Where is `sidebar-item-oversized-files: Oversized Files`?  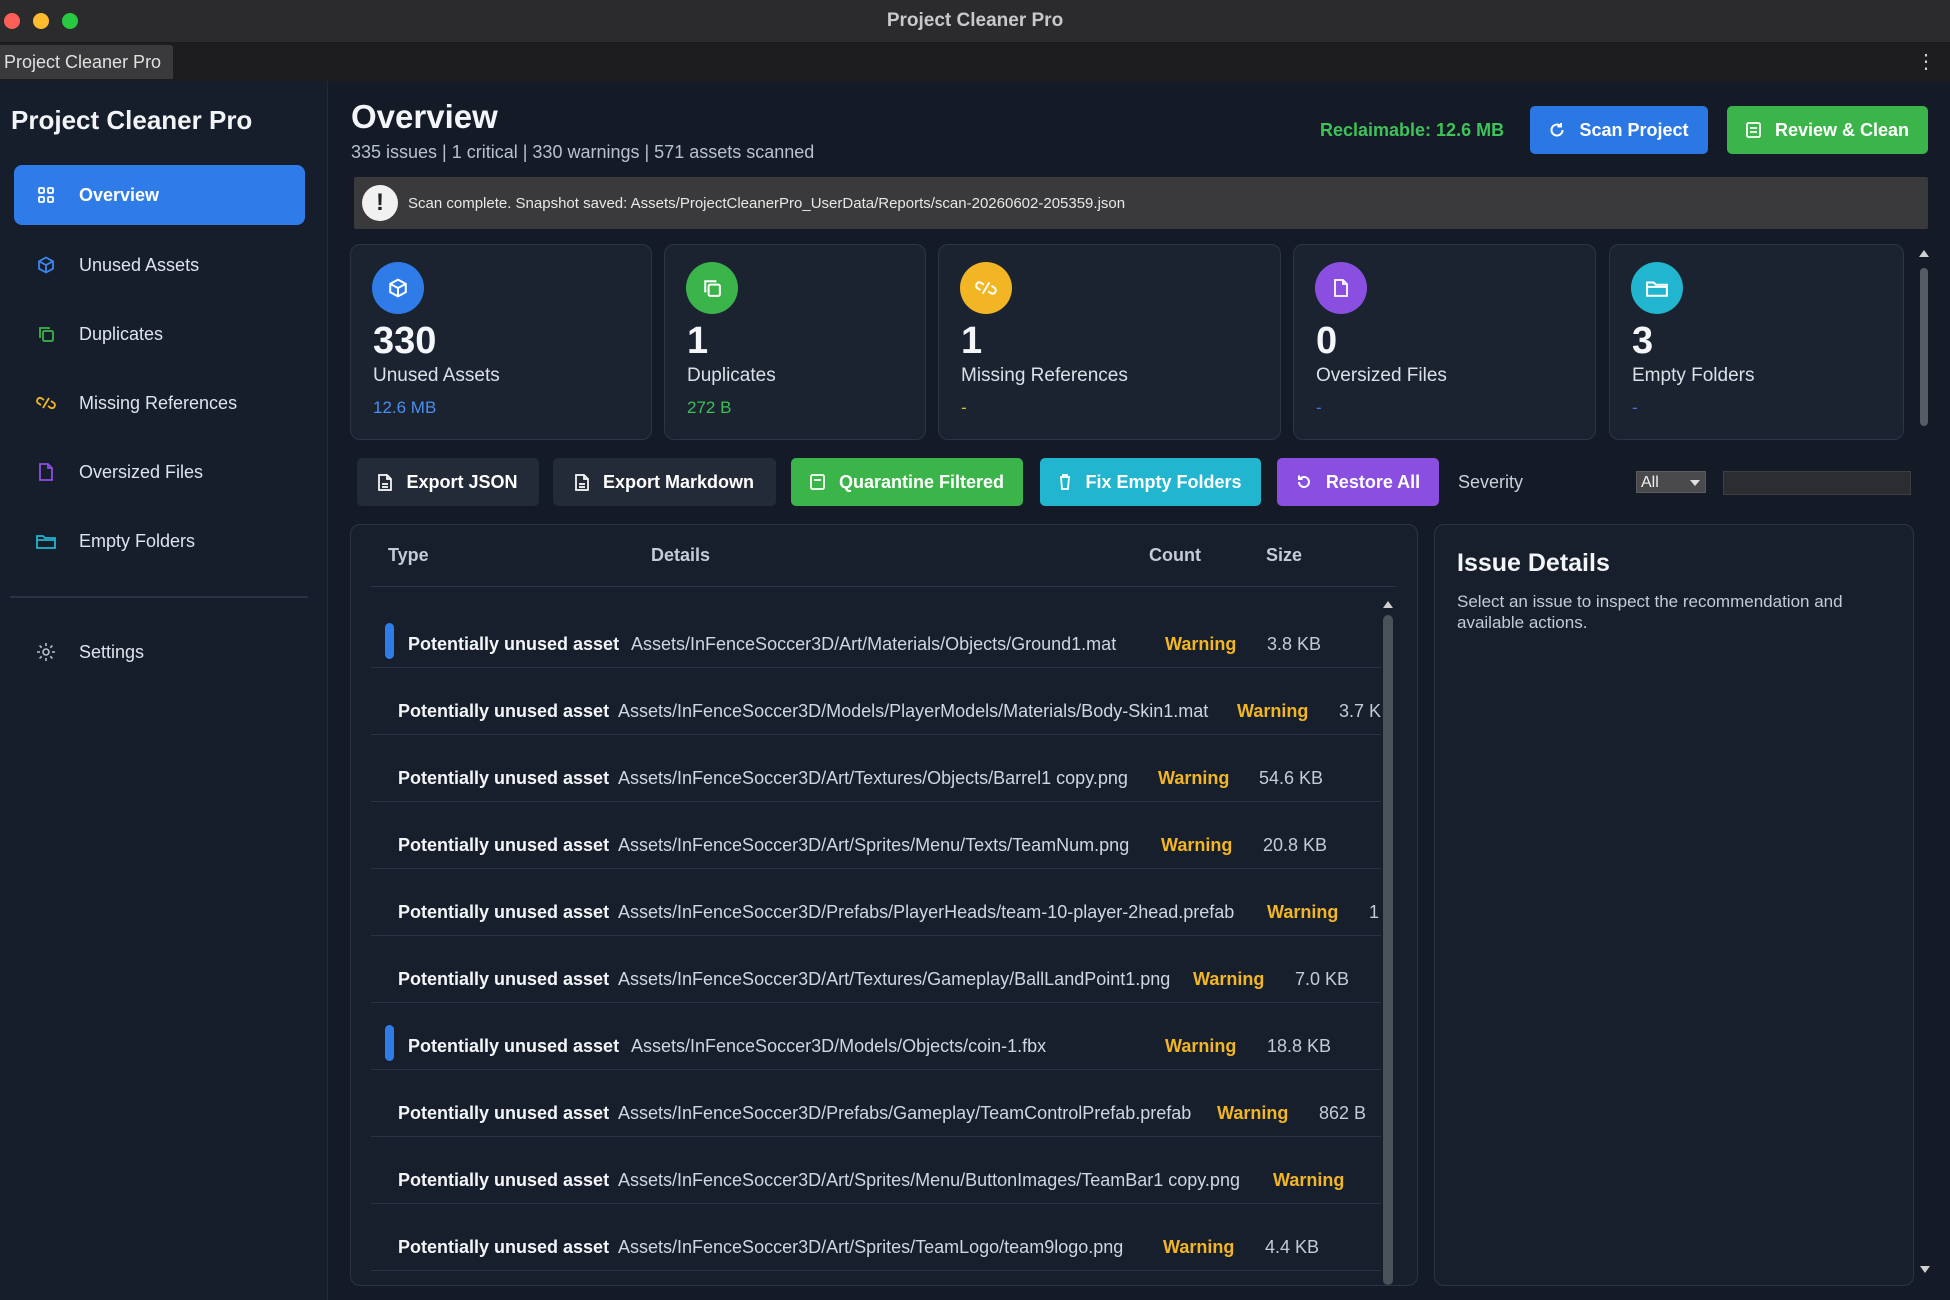
sidebar-item-oversized-files: Oversized Files is located at coordinates (159, 472).